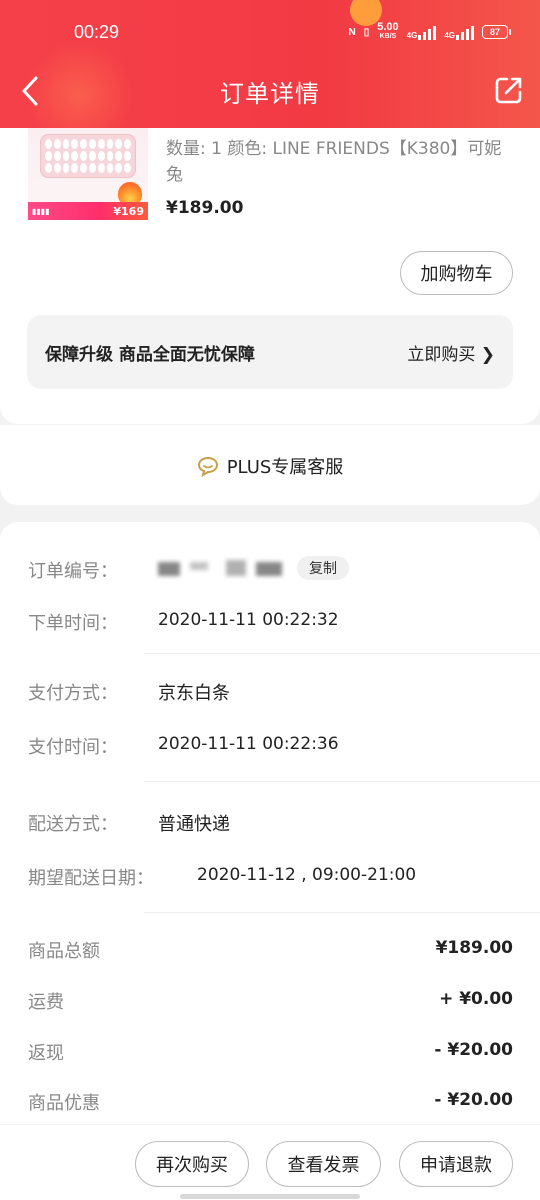 The width and height of the screenshot is (540, 1200). What do you see at coordinates (73, 693) in the screenshot?
I see `pay-method-label: 支付方式：` at bounding box center [73, 693].